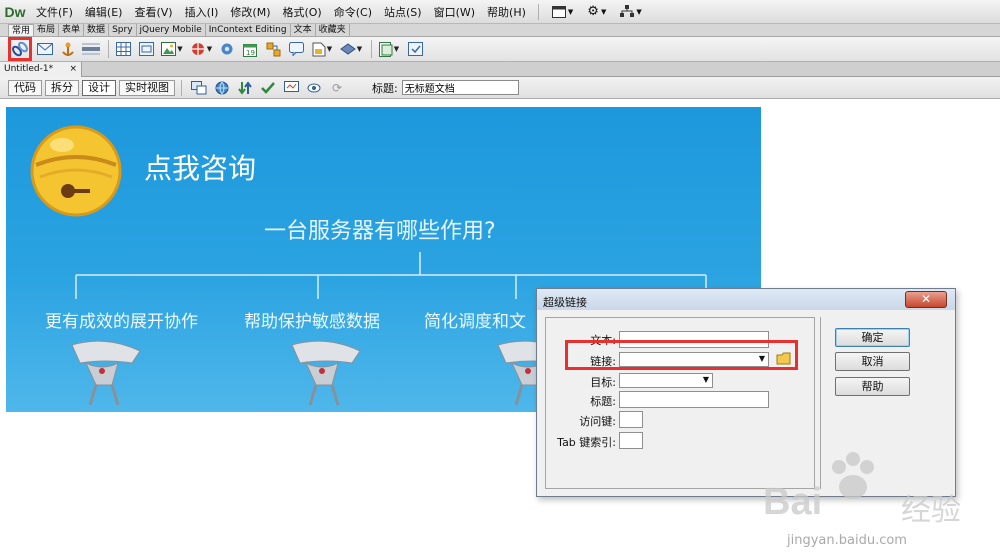 The height and width of the screenshot is (559, 1000). What do you see at coordinates (403, 12) in the screenshot?
I see `menu-site: 站点(S)` at bounding box center [403, 12].